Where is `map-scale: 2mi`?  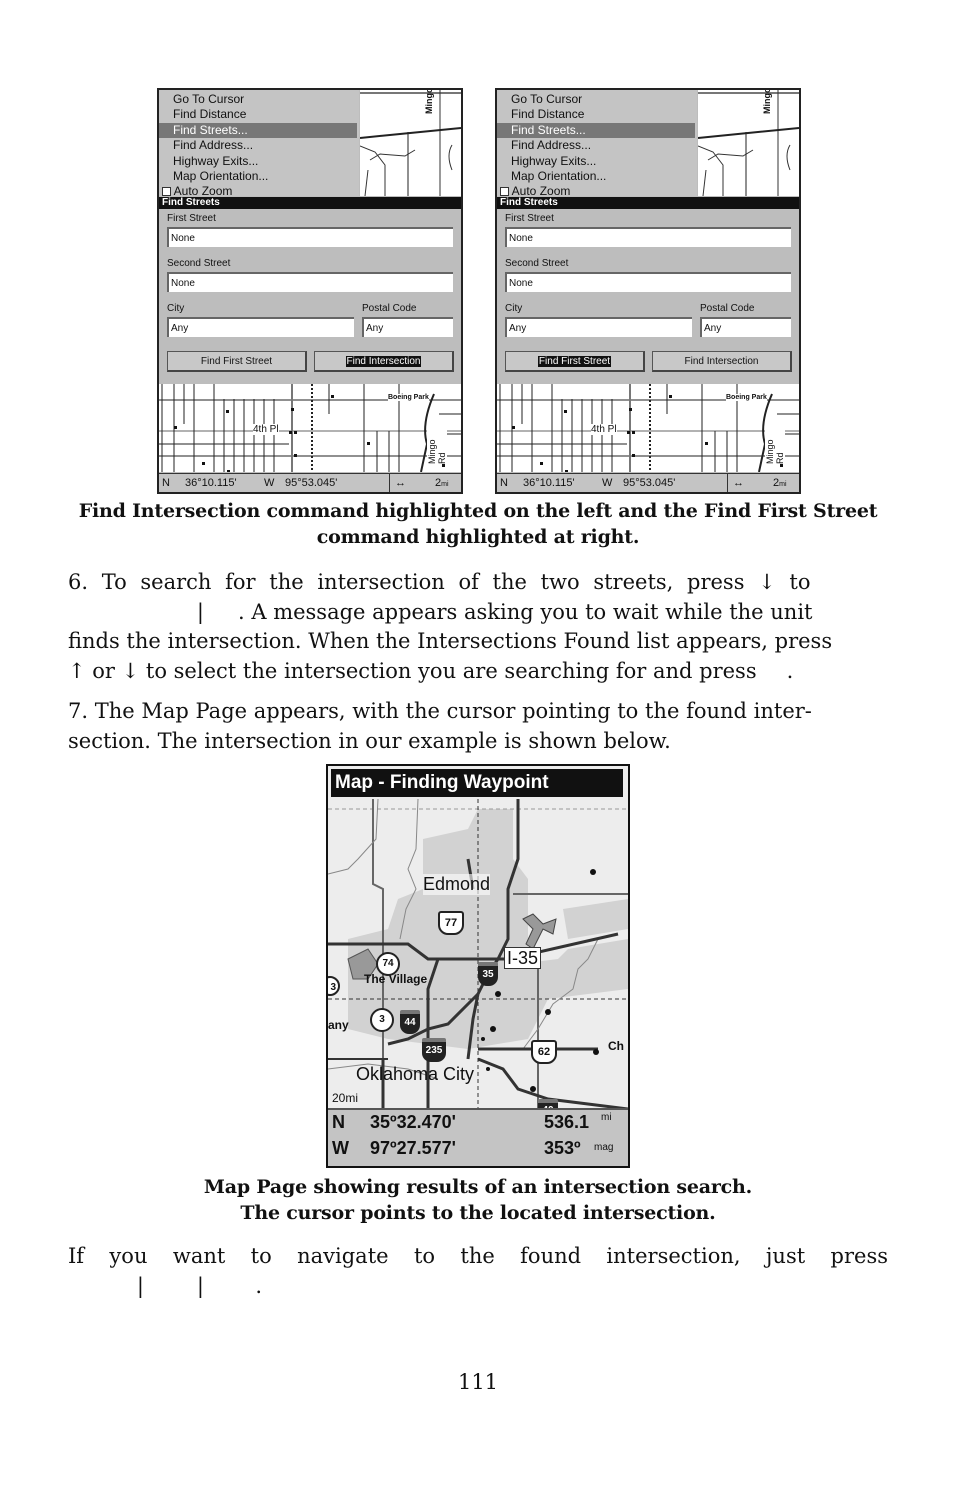 map-scale: 2mi is located at coordinates (442, 483).